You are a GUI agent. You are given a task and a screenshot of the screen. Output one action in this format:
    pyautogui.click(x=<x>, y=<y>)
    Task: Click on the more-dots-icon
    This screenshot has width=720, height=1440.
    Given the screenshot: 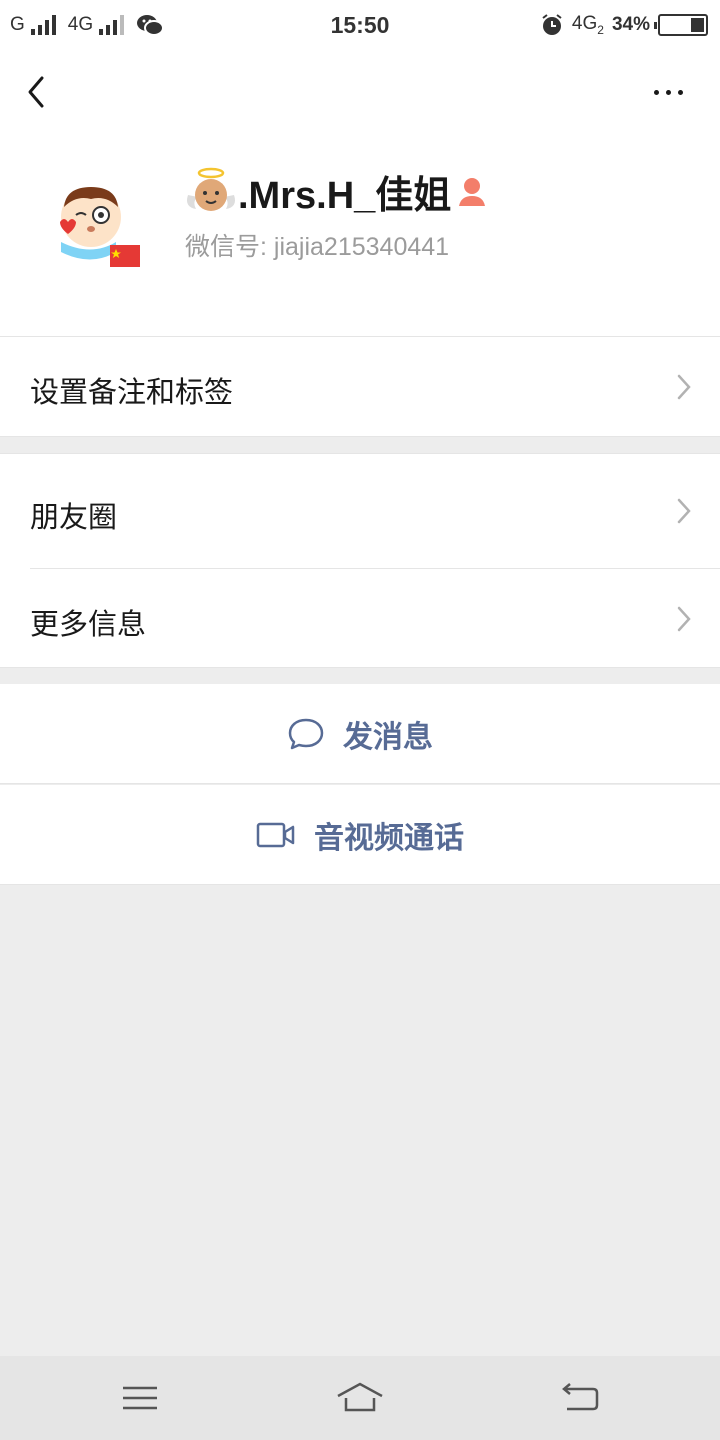 What is the action you would take?
    pyautogui.click(x=674, y=92)
    